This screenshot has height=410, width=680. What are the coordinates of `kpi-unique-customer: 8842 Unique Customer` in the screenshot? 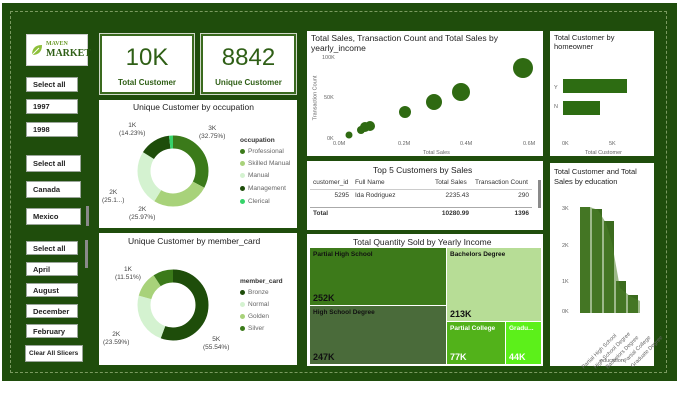 It's located at (248, 64).